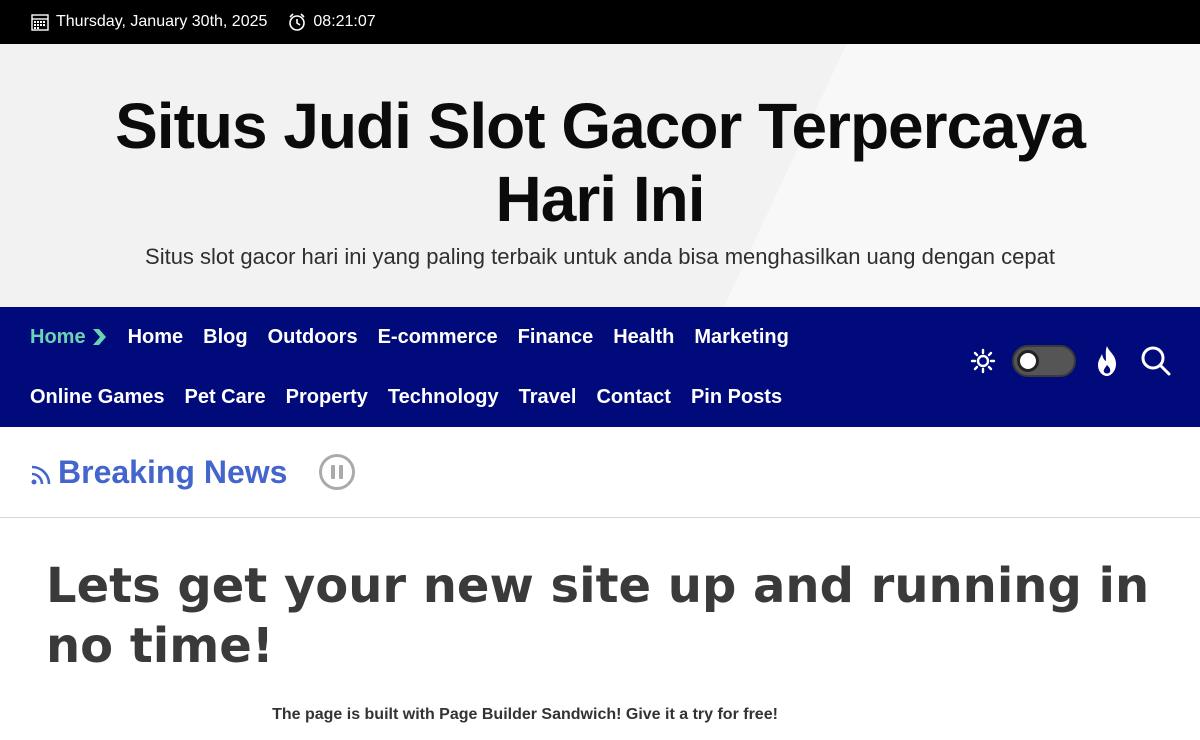 The width and height of the screenshot is (1200, 740). I want to click on nav-tools, so click(1071, 361).